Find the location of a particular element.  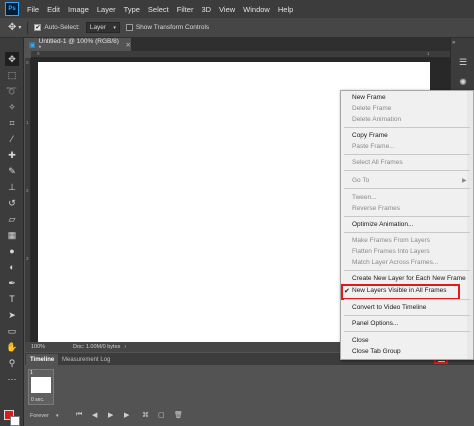

gradient-tool-icon: ▦ is located at coordinates (12, 235).